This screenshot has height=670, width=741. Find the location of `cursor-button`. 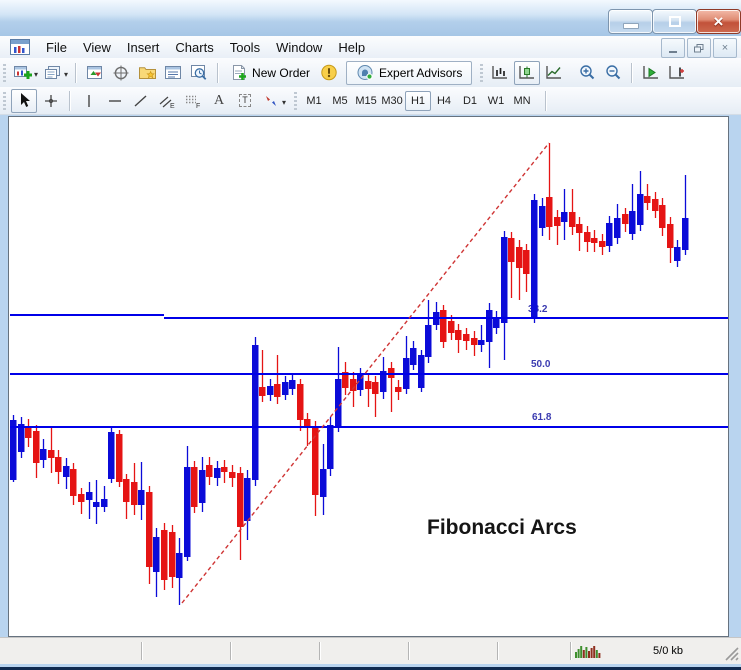

cursor-button is located at coordinates (24, 100).